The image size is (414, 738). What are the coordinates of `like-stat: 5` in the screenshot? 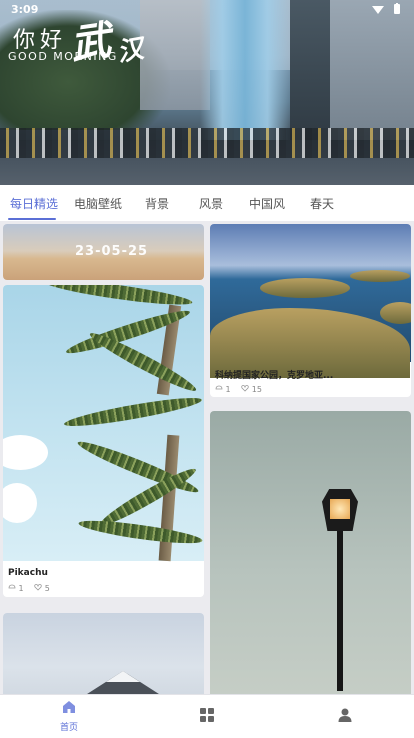 It's located at (42, 588).